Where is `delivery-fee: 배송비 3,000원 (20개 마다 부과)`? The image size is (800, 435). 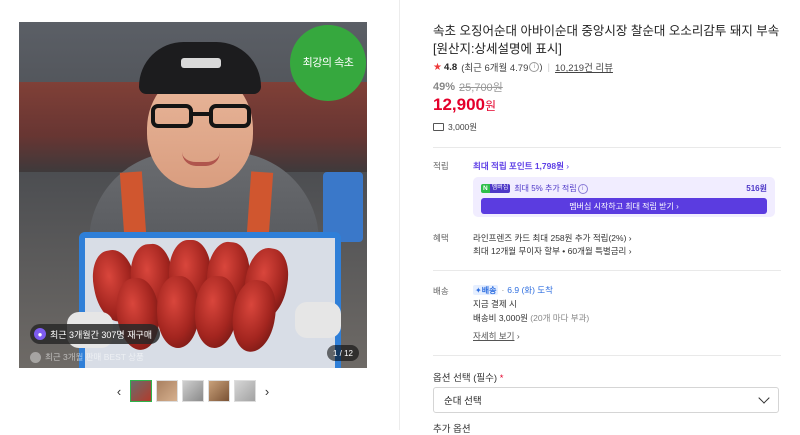 delivery-fee: 배송비 3,000원 (20개 마다 부과) is located at coordinates (531, 318).